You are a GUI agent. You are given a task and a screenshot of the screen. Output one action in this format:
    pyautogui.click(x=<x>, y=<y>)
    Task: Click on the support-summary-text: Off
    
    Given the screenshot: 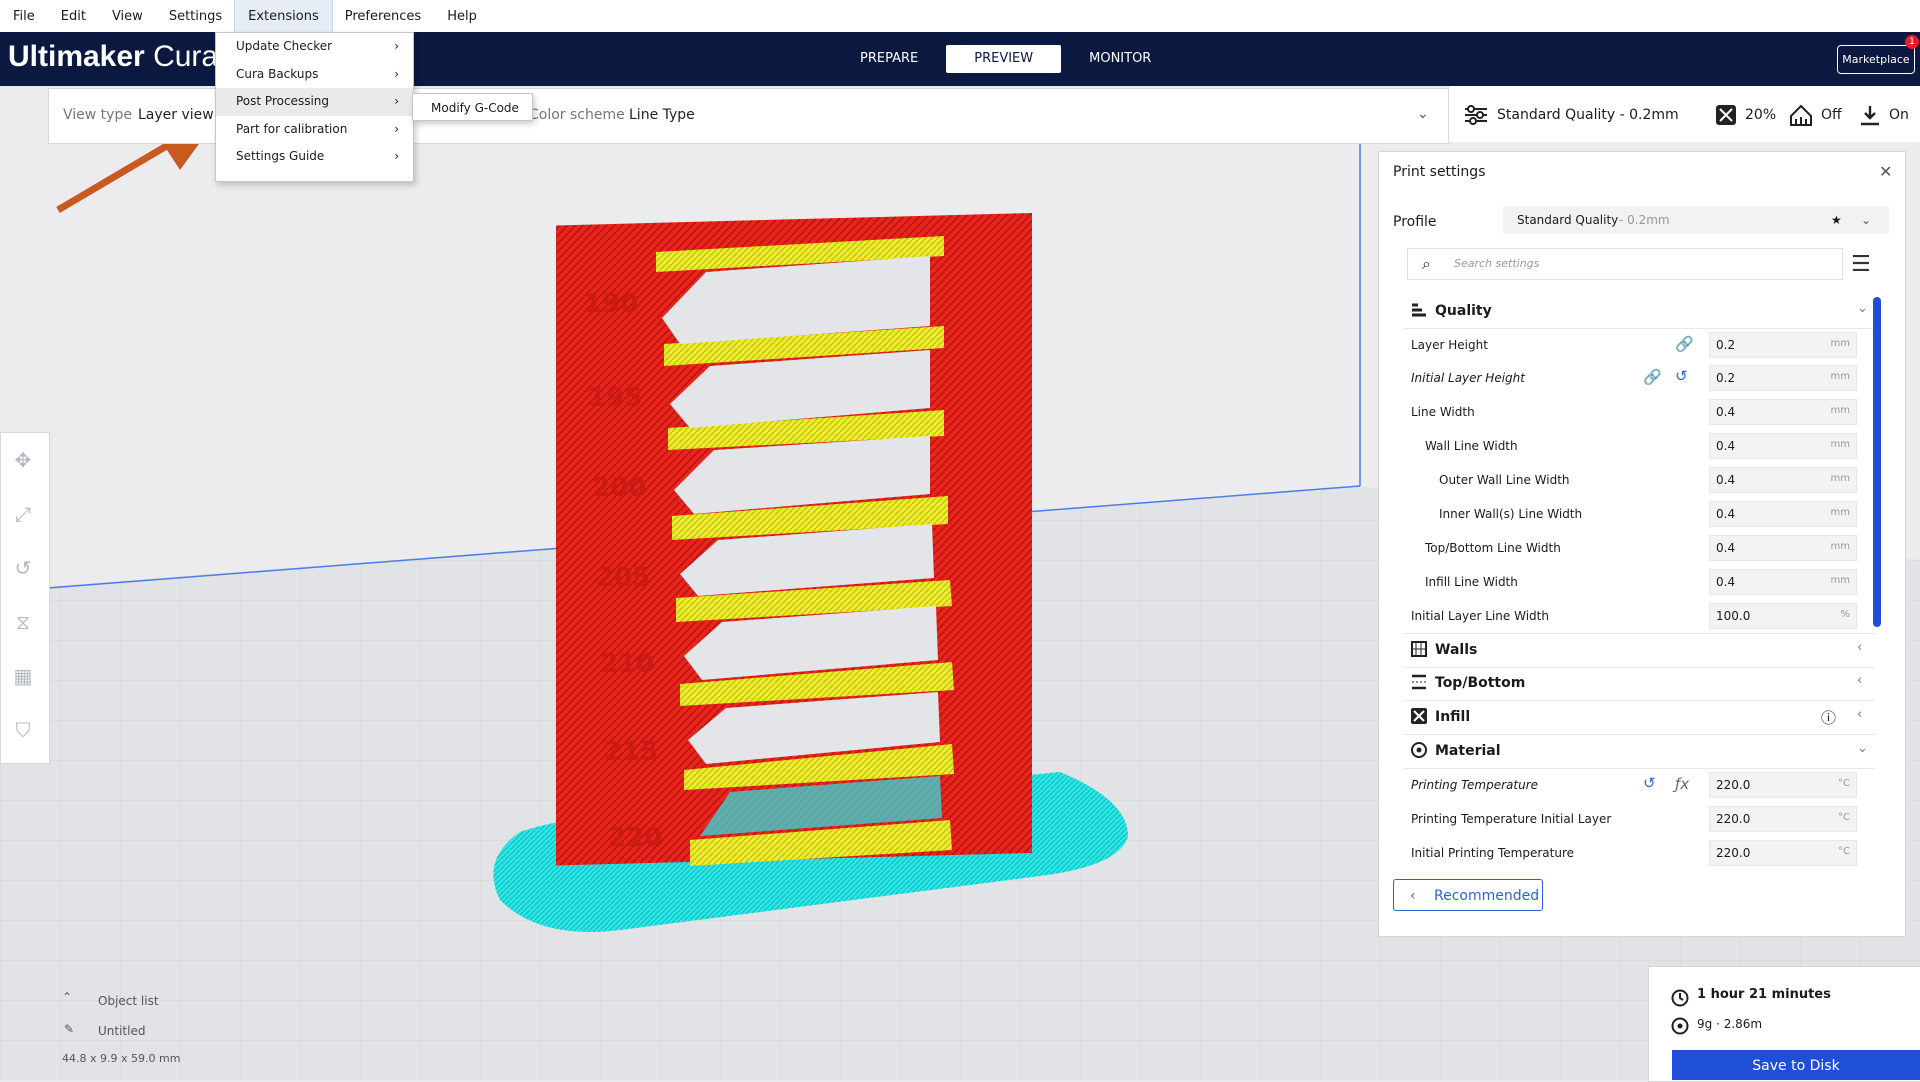 What is the action you would take?
    pyautogui.click(x=1831, y=115)
    